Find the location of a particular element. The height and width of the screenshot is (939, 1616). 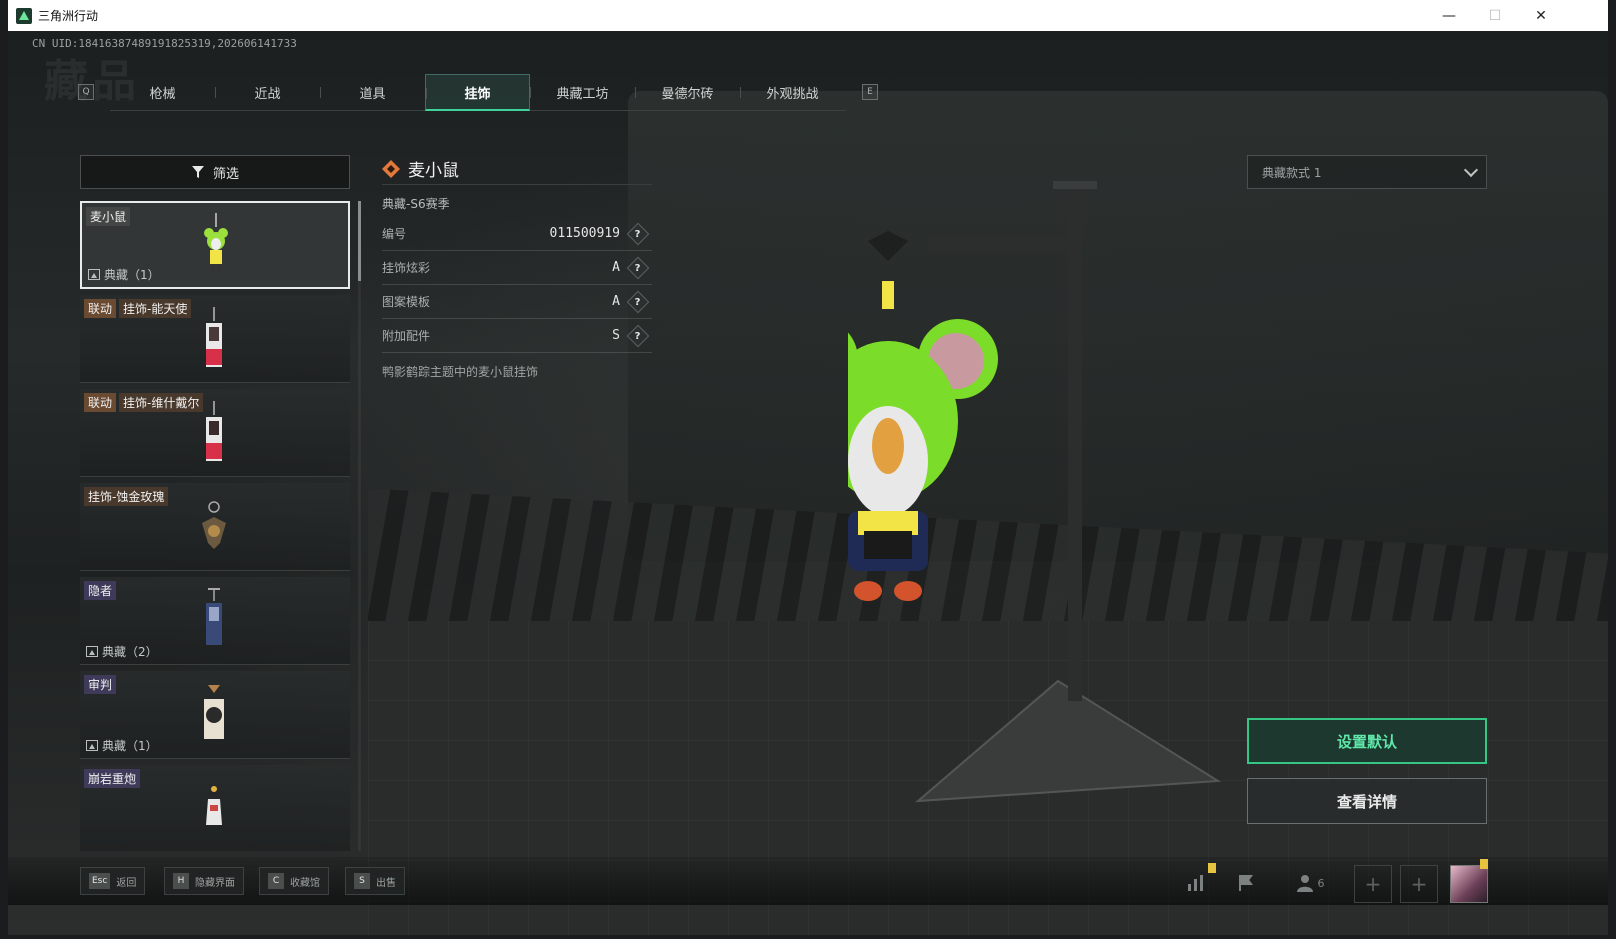

item-name: 麦小鼠 is located at coordinates (108, 216).